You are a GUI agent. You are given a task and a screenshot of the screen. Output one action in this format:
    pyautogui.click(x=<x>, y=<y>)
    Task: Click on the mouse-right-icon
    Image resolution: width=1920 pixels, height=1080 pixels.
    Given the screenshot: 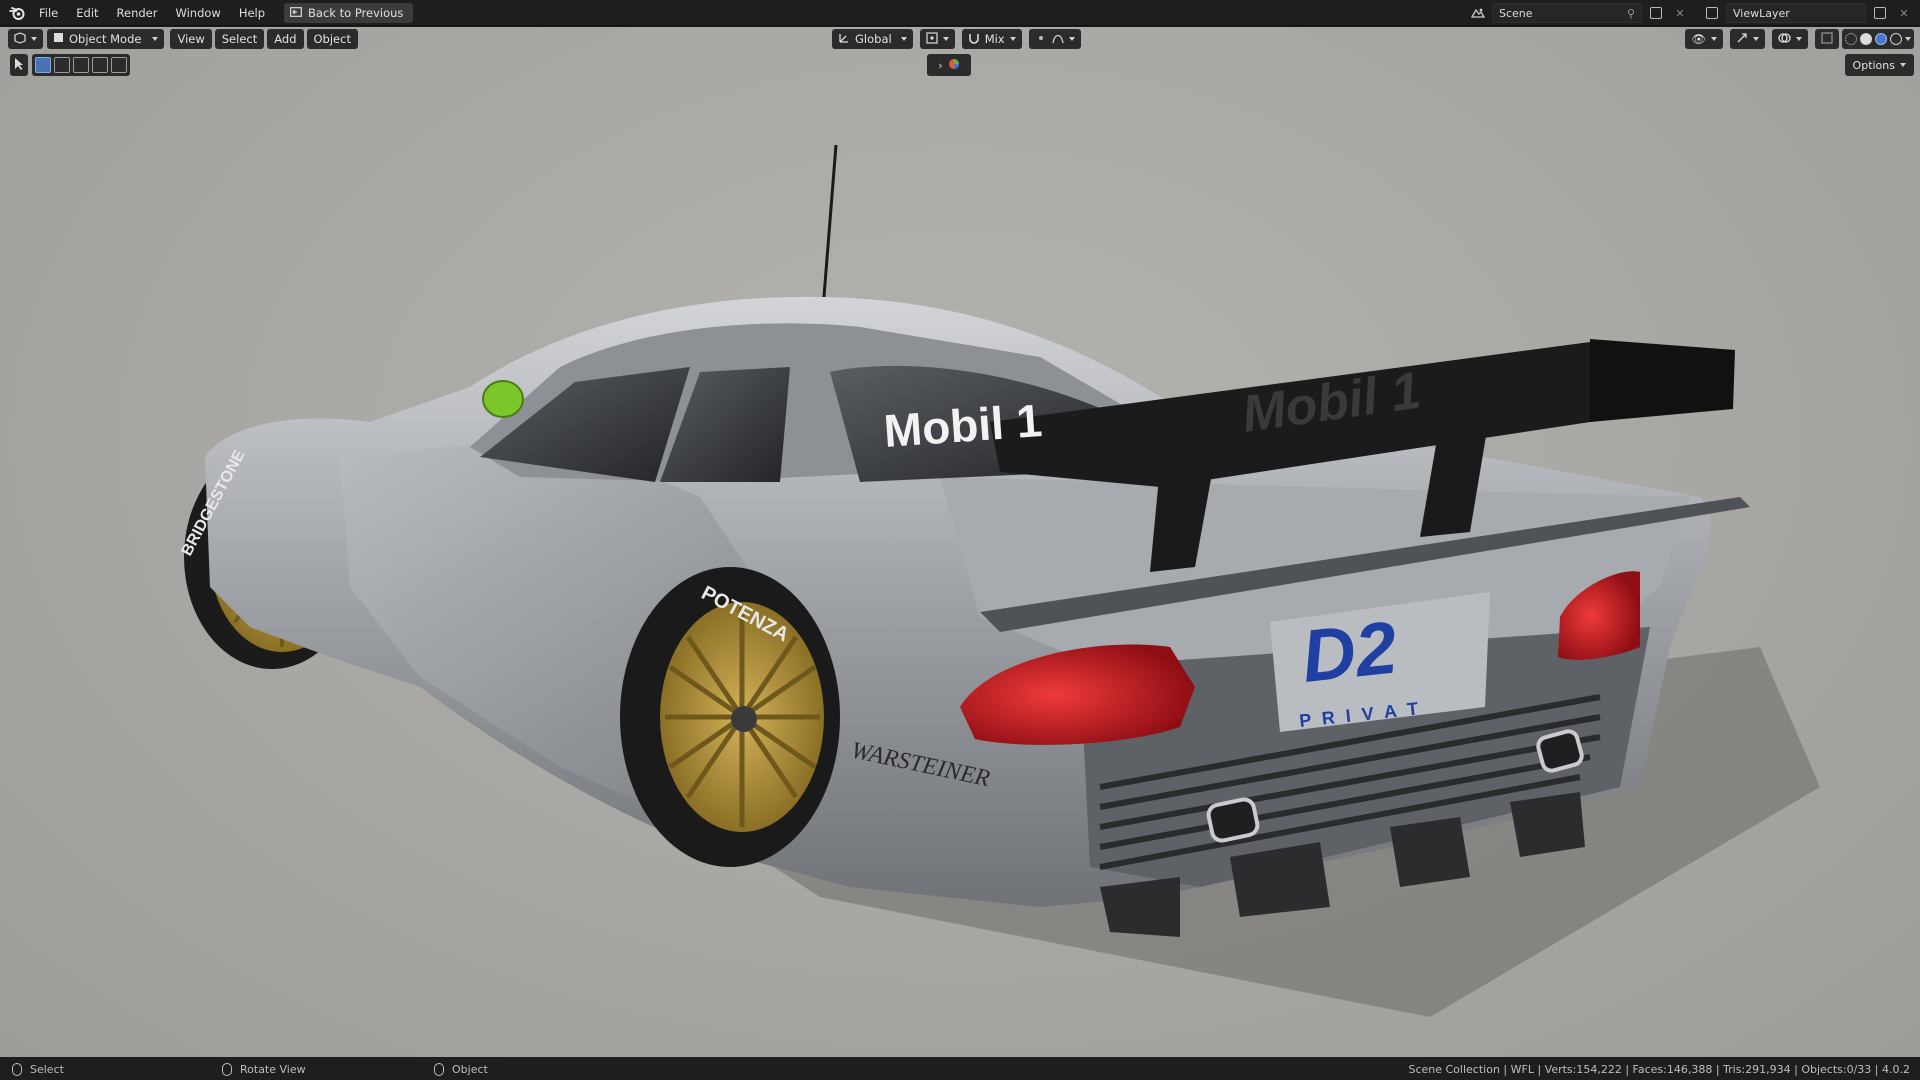 What is the action you would take?
    pyautogui.click(x=439, y=1069)
    